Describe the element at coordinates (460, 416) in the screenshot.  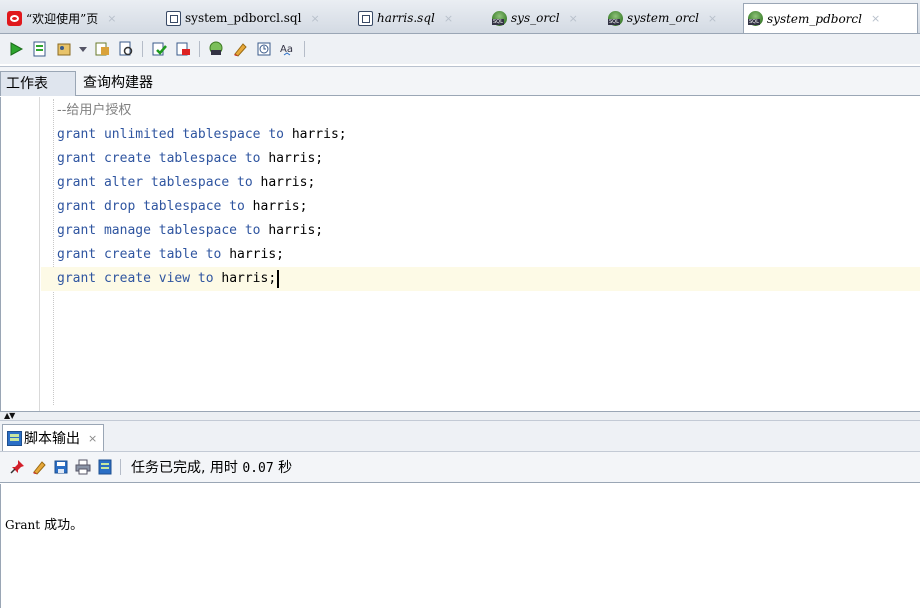
I see `panel-splitter: ▲▼` at that location.